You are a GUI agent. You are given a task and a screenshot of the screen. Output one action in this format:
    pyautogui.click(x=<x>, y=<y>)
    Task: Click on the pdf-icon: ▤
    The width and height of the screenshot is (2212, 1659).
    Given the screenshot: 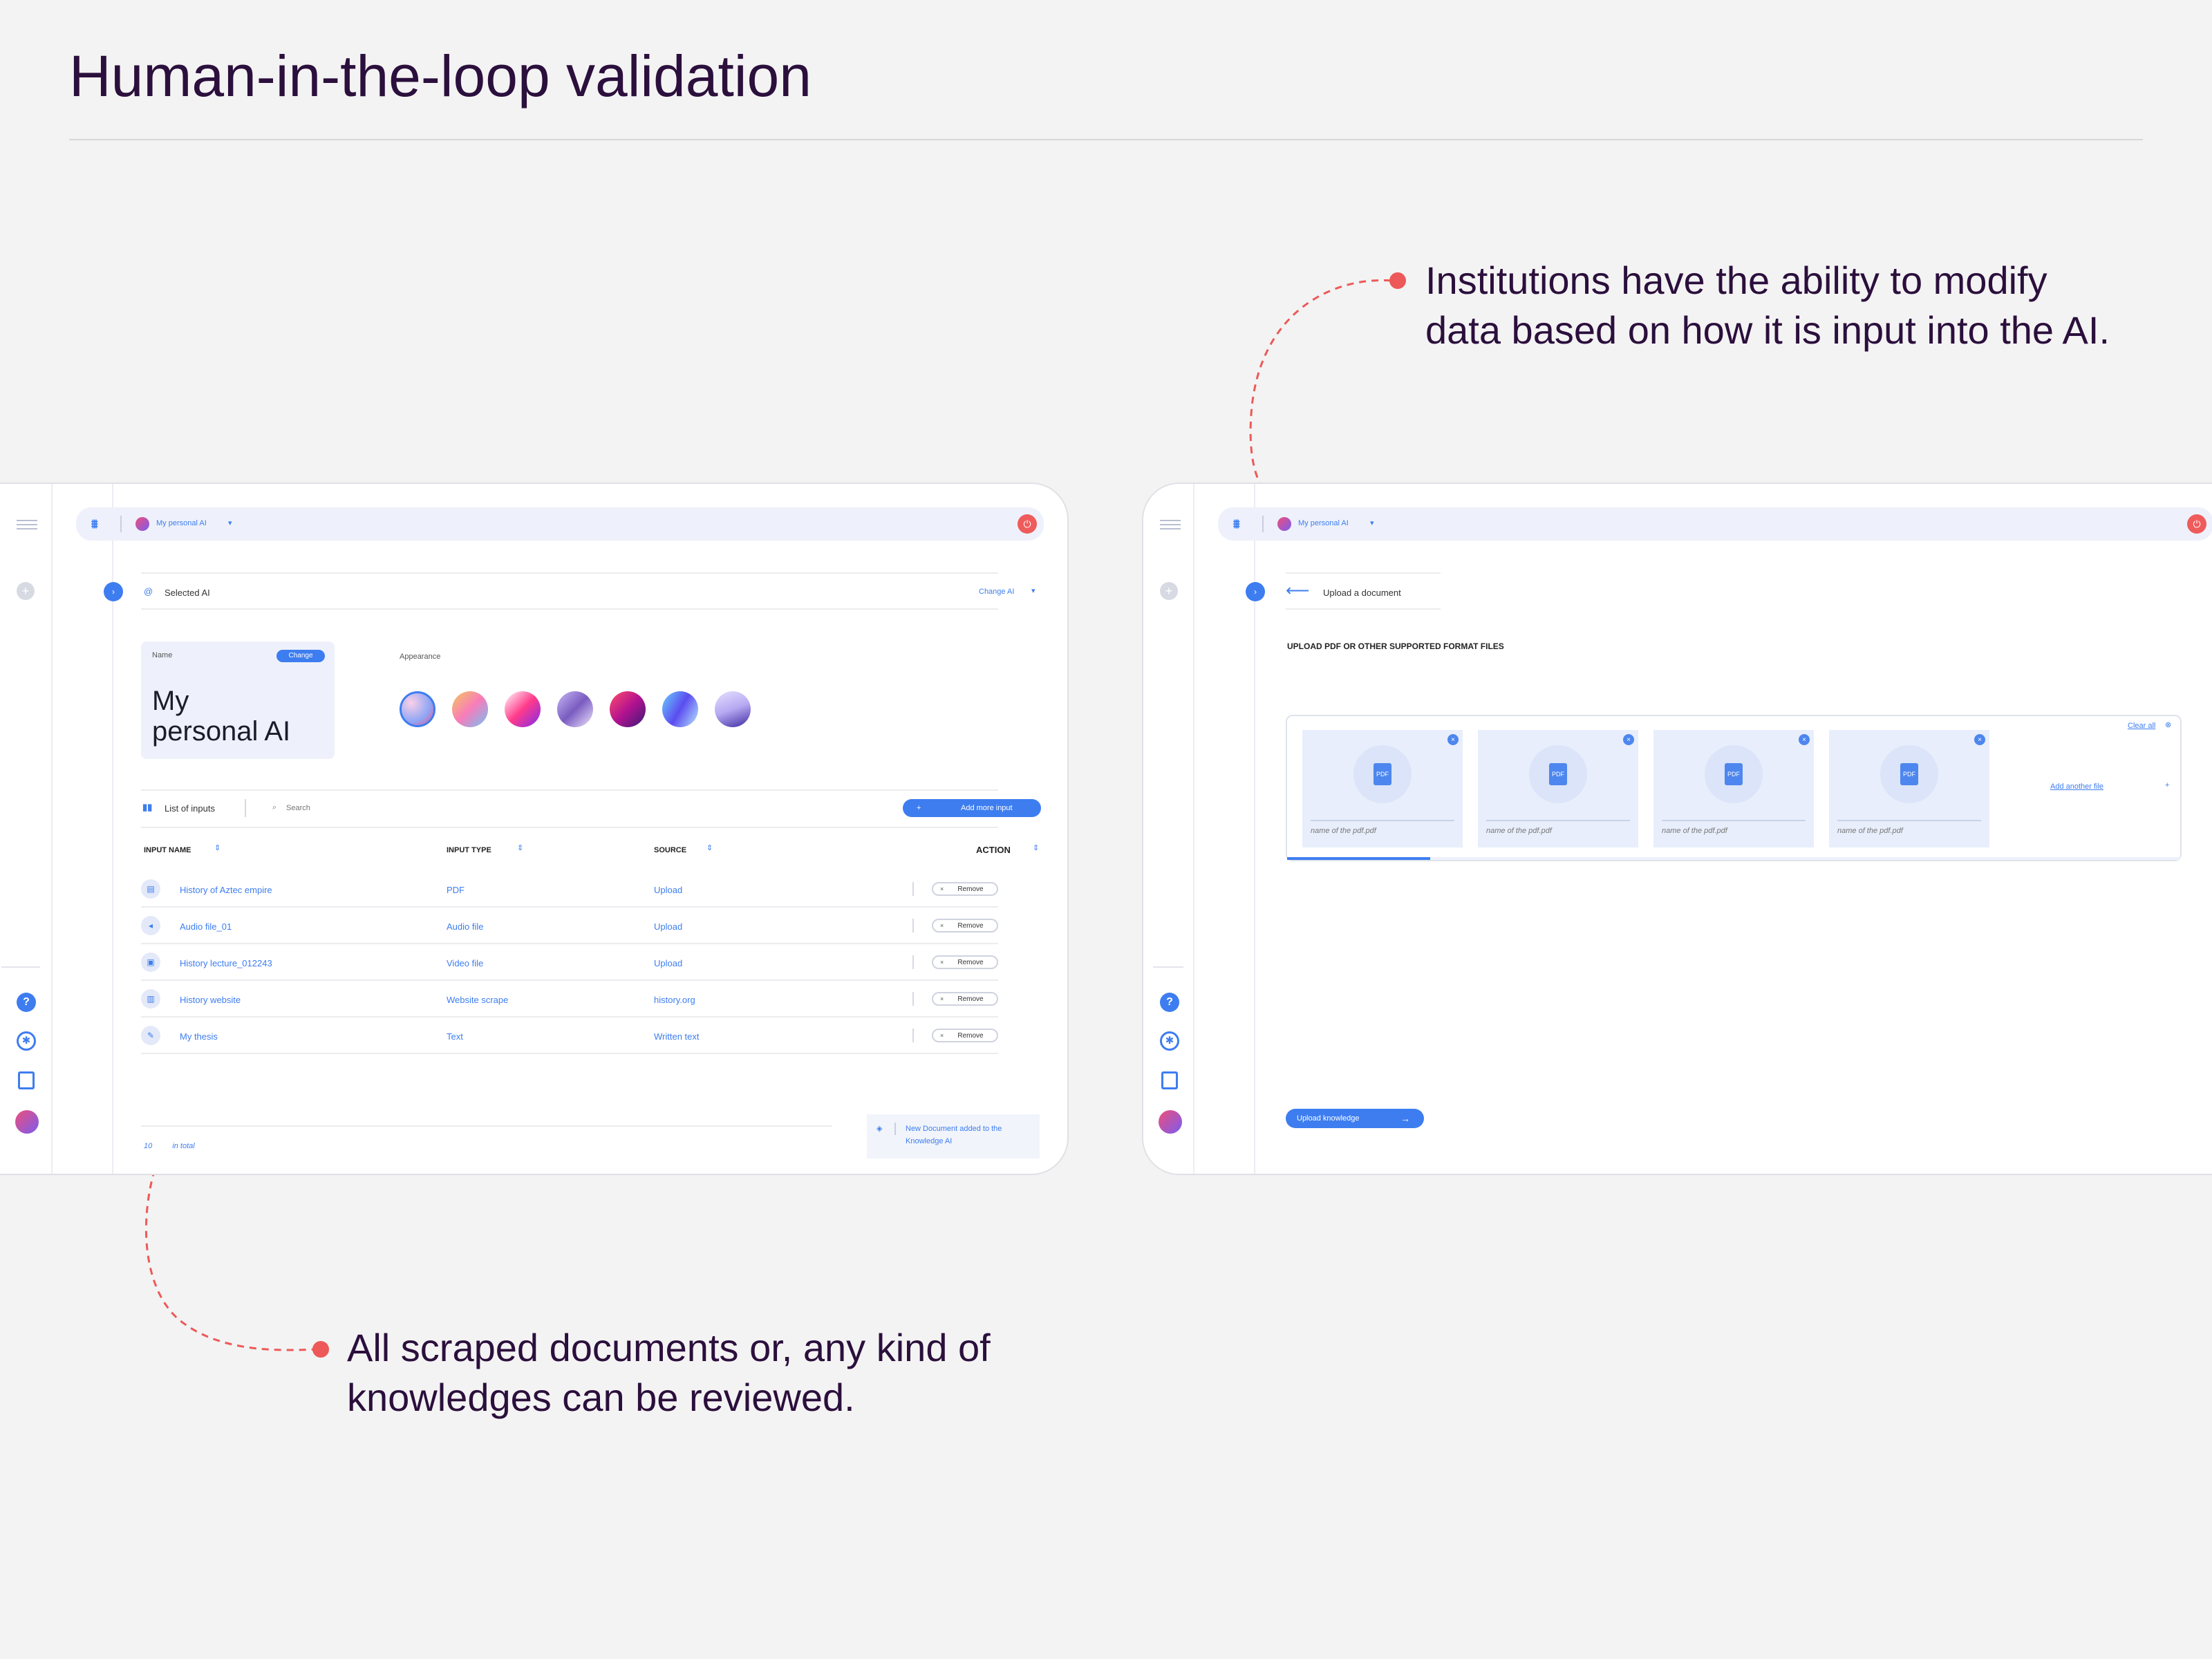 What is the action you would take?
    pyautogui.click(x=150, y=889)
    